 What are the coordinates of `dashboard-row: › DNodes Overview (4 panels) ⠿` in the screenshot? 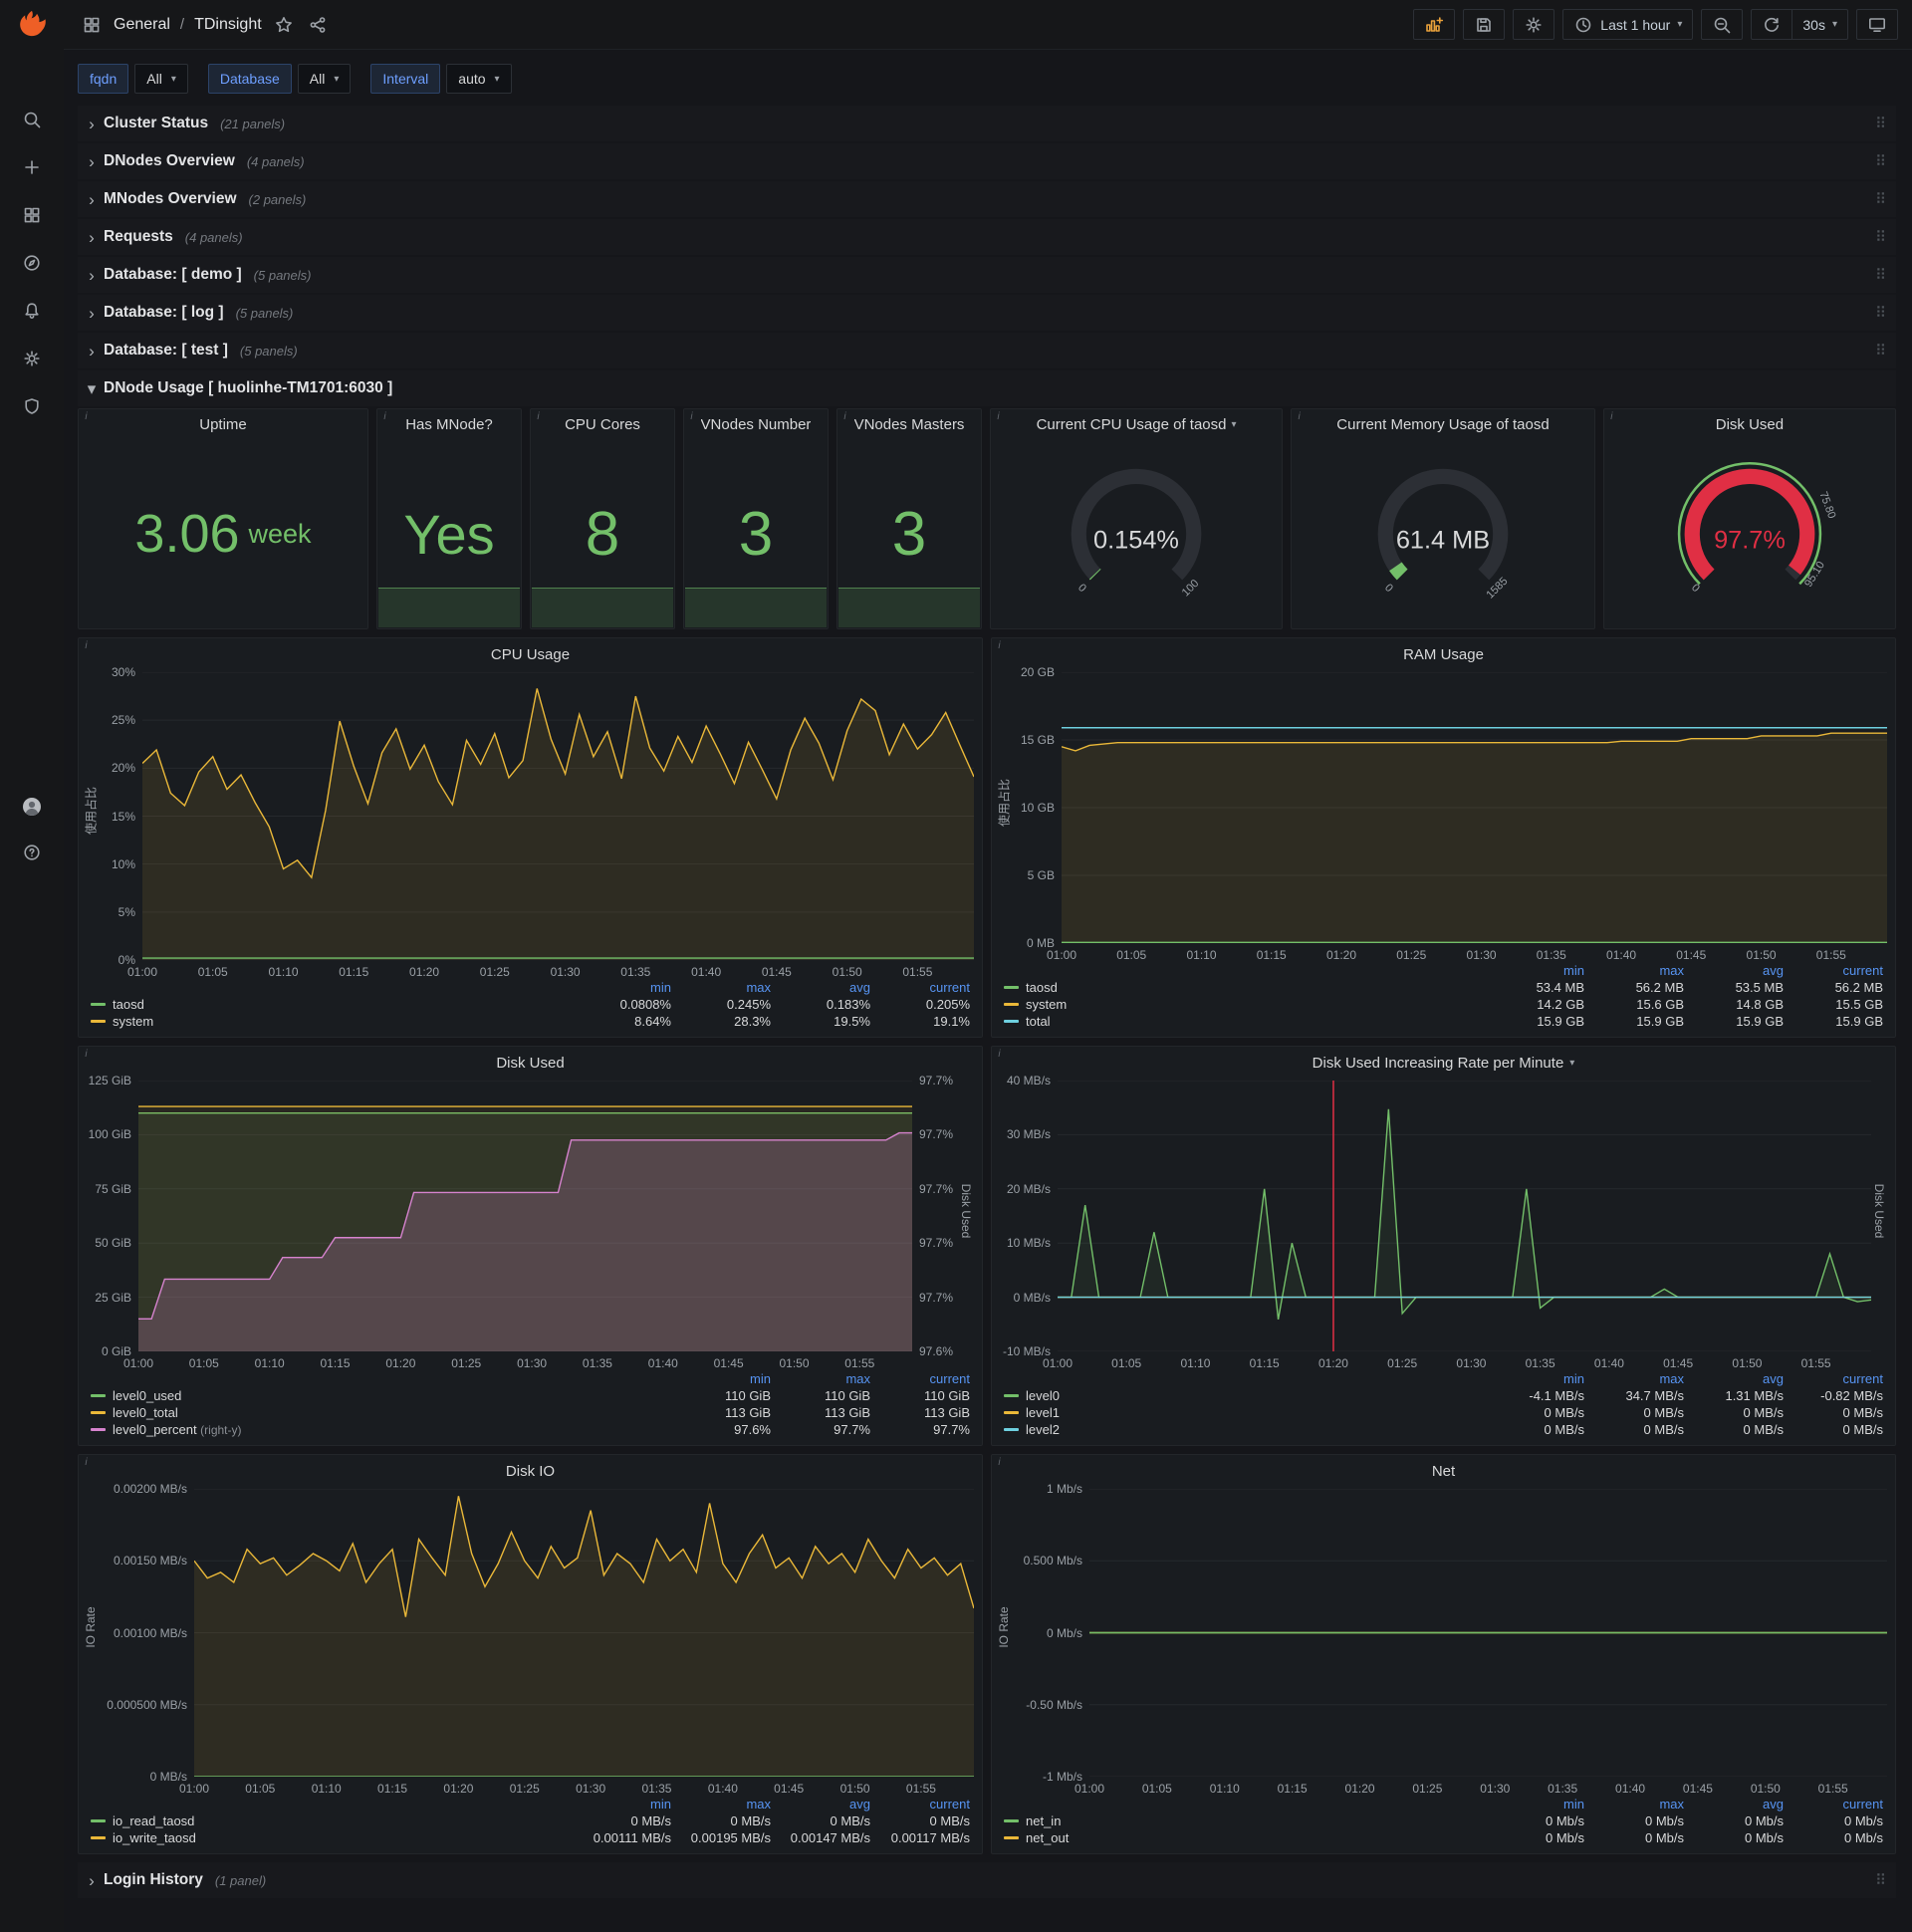 It's located at (987, 161).